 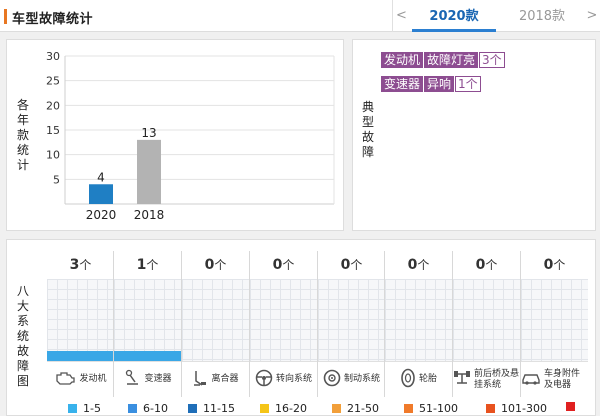 I want to click on system-column: 0个 离合器, so click(x=215, y=326).